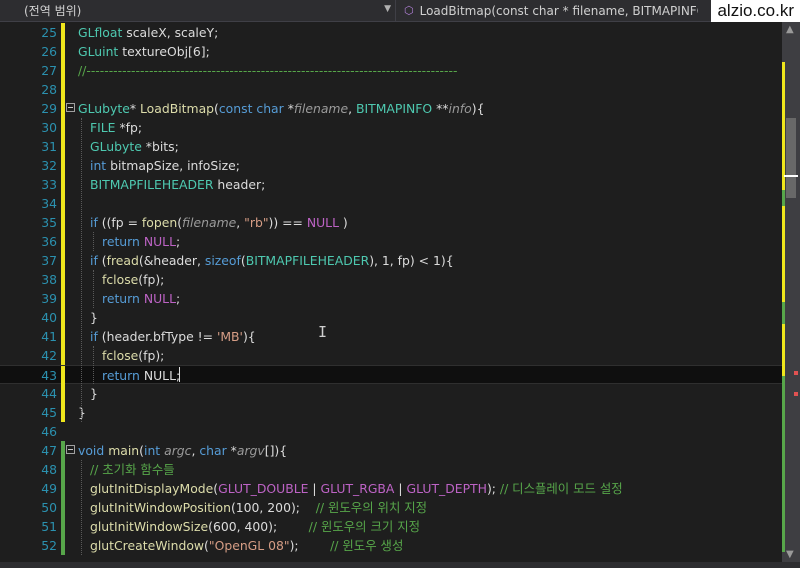 Image resolution: width=800 pixels, height=568 pixels. Describe the element at coordinates (791, 292) in the screenshot. I see `vertical-scrollbar: ▲ ▼` at that location.